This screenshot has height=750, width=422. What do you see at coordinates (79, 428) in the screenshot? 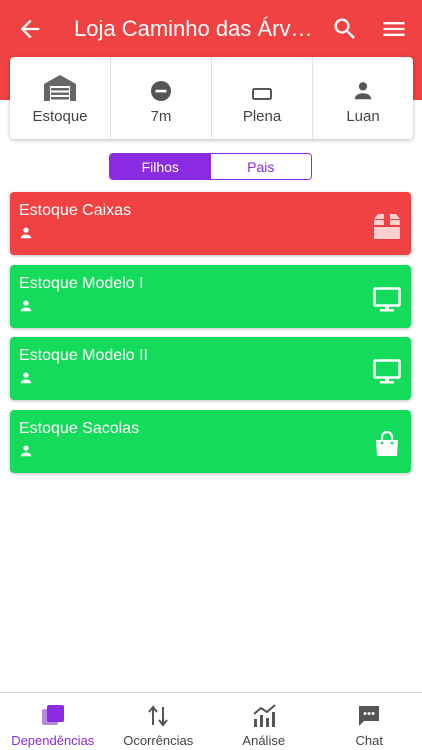
I see `item-title: Estoque Sacolas` at bounding box center [79, 428].